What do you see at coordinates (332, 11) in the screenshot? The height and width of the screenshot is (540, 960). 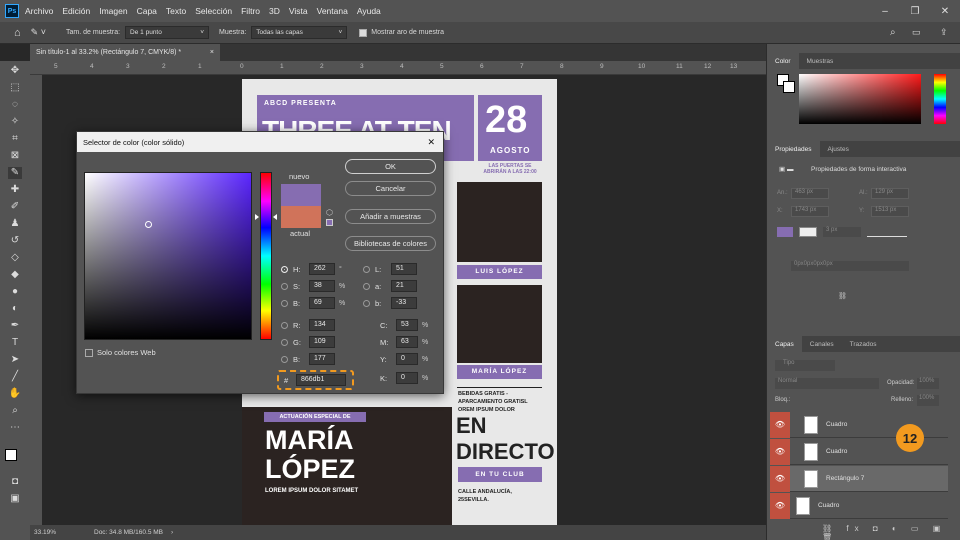 I see `menu-ventana: Ventana` at bounding box center [332, 11].